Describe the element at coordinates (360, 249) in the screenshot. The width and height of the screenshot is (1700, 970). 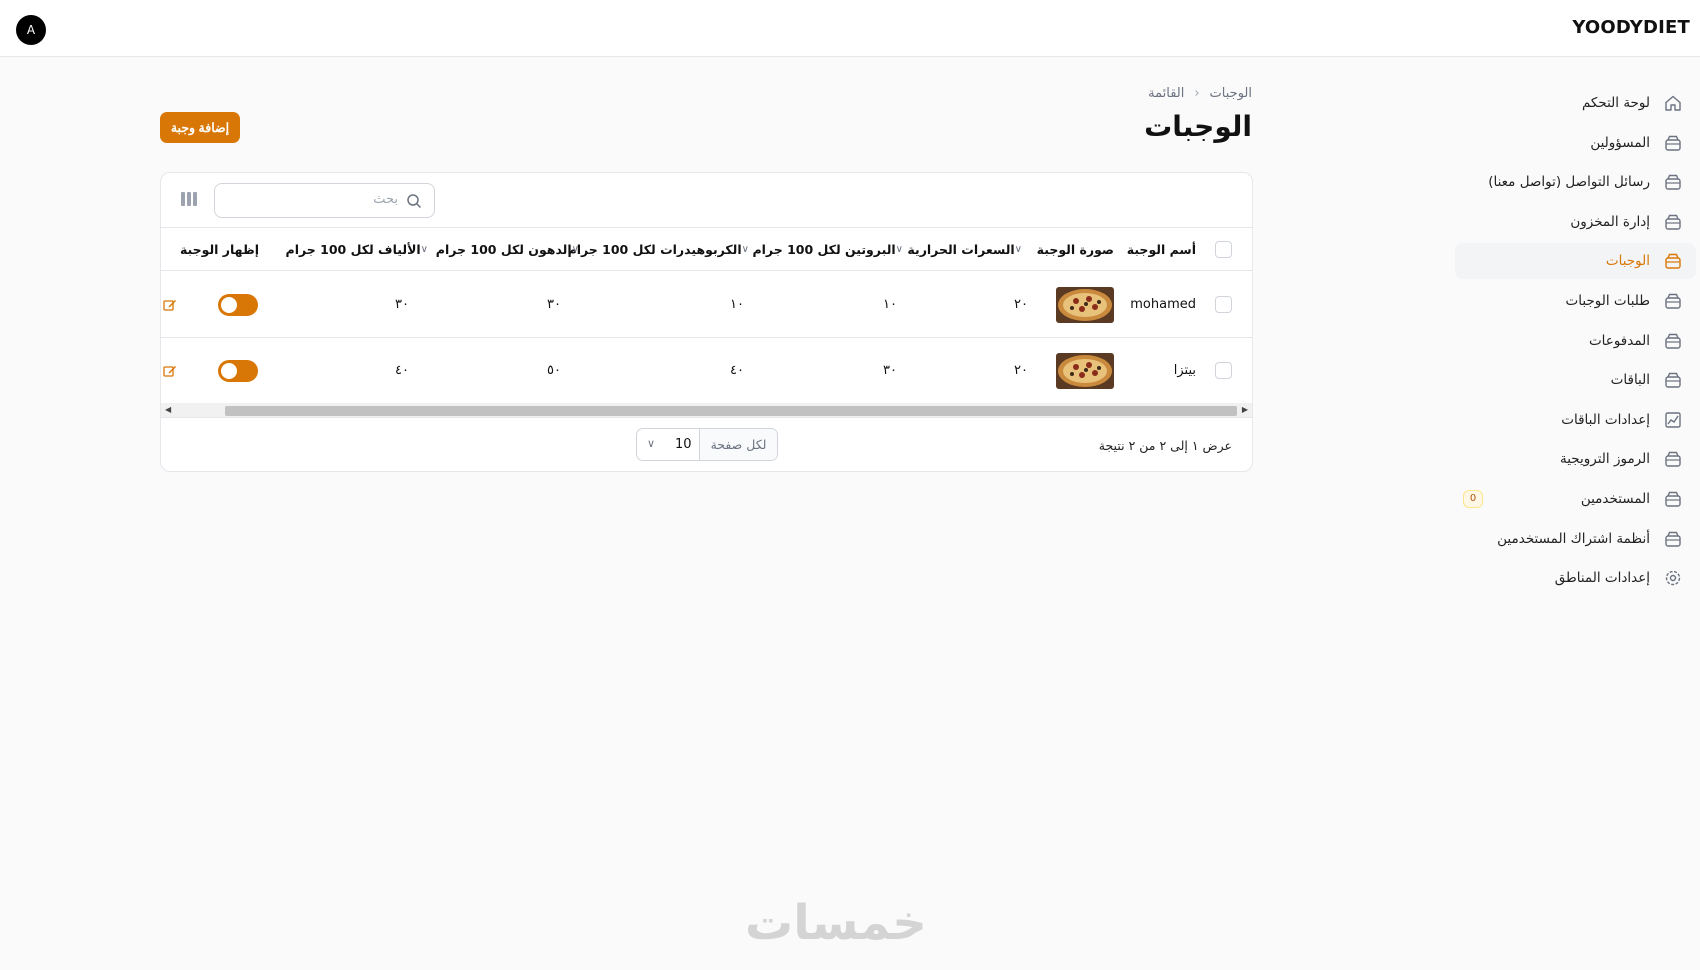
I see `header-fiber: الألياف لكل 100 جرام ∨` at that location.